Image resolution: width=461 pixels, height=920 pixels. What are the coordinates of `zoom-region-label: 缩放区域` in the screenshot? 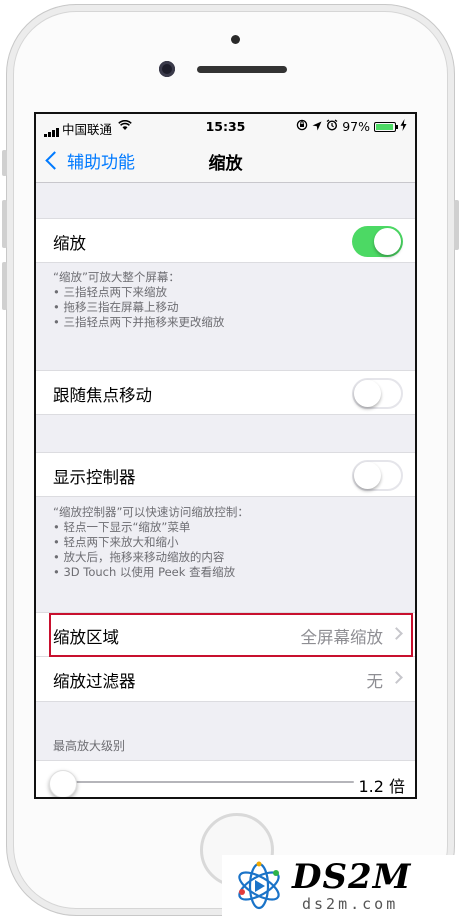 It's located at (86, 637).